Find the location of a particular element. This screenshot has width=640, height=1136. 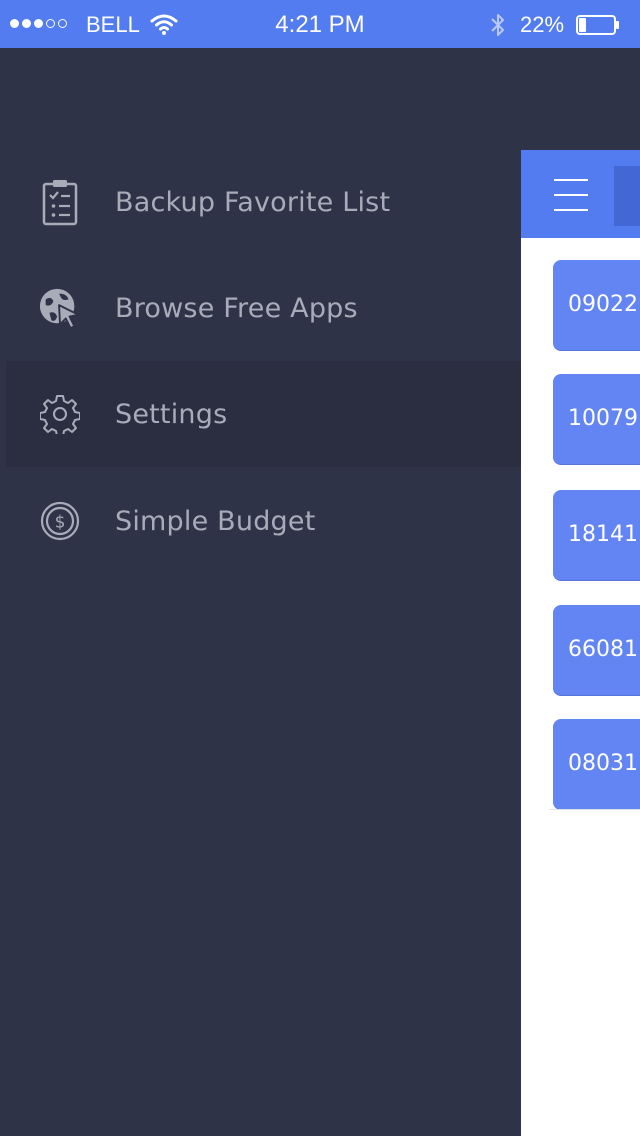

list-item: 10079 is located at coordinates (596, 419).